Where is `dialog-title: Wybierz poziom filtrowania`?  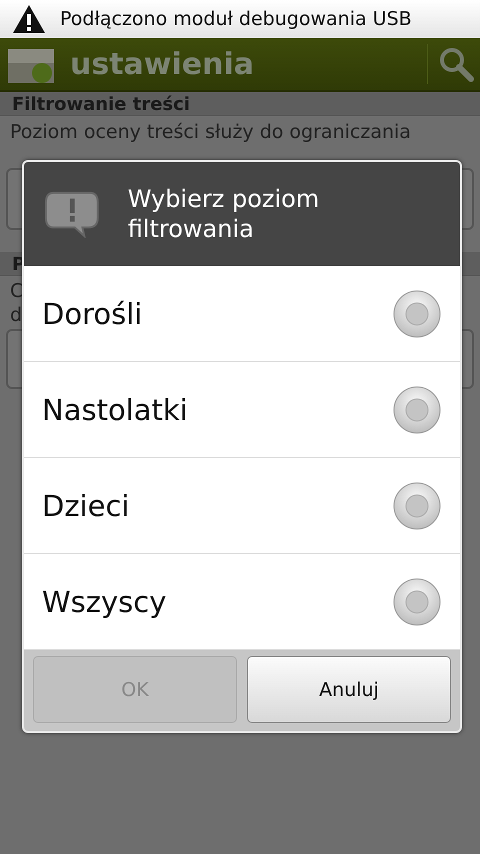
dialog-title: Wybierz poziom filtrowania is located at coordinates (224, 214).